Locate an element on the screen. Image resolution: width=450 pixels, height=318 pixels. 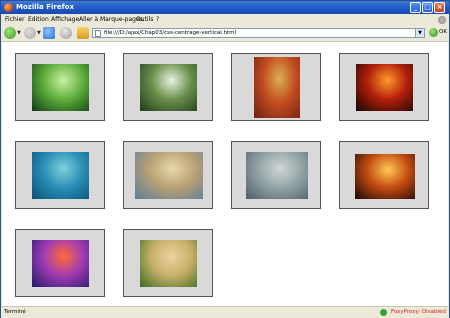
menu-outils: Outils is located at coordinates (144, 19).